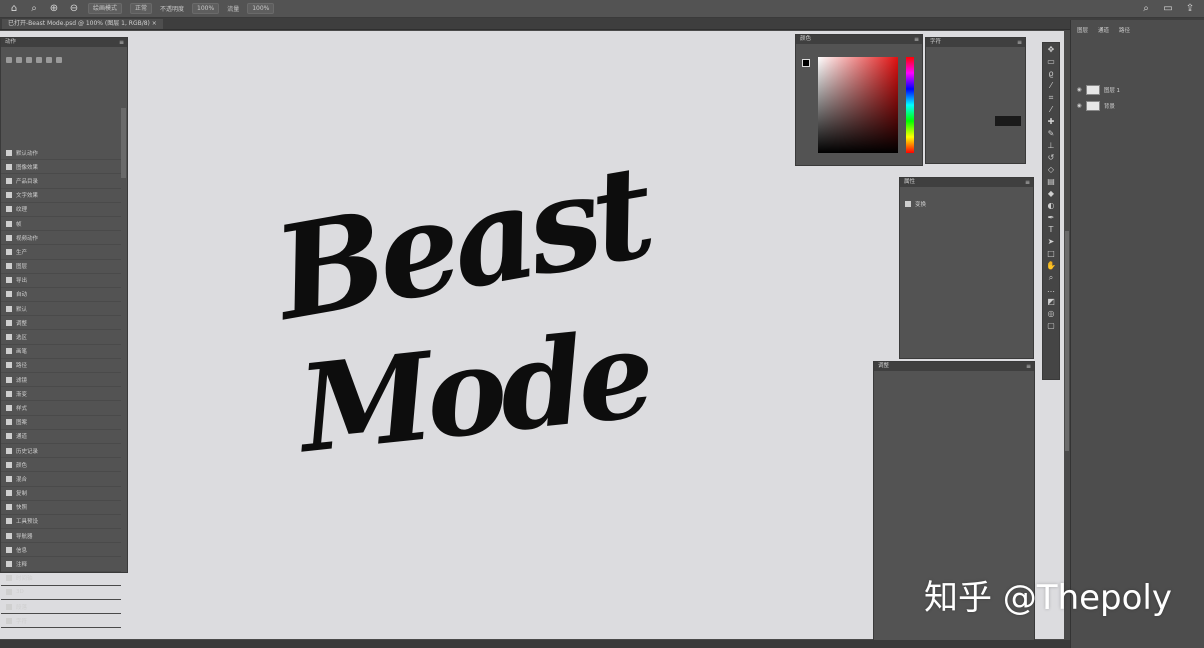 The width and height of the screenshot is (1204, 648). Describe the element at coordinates (61, 267) in the screenshot. I see `action-item: 图层` at that location.